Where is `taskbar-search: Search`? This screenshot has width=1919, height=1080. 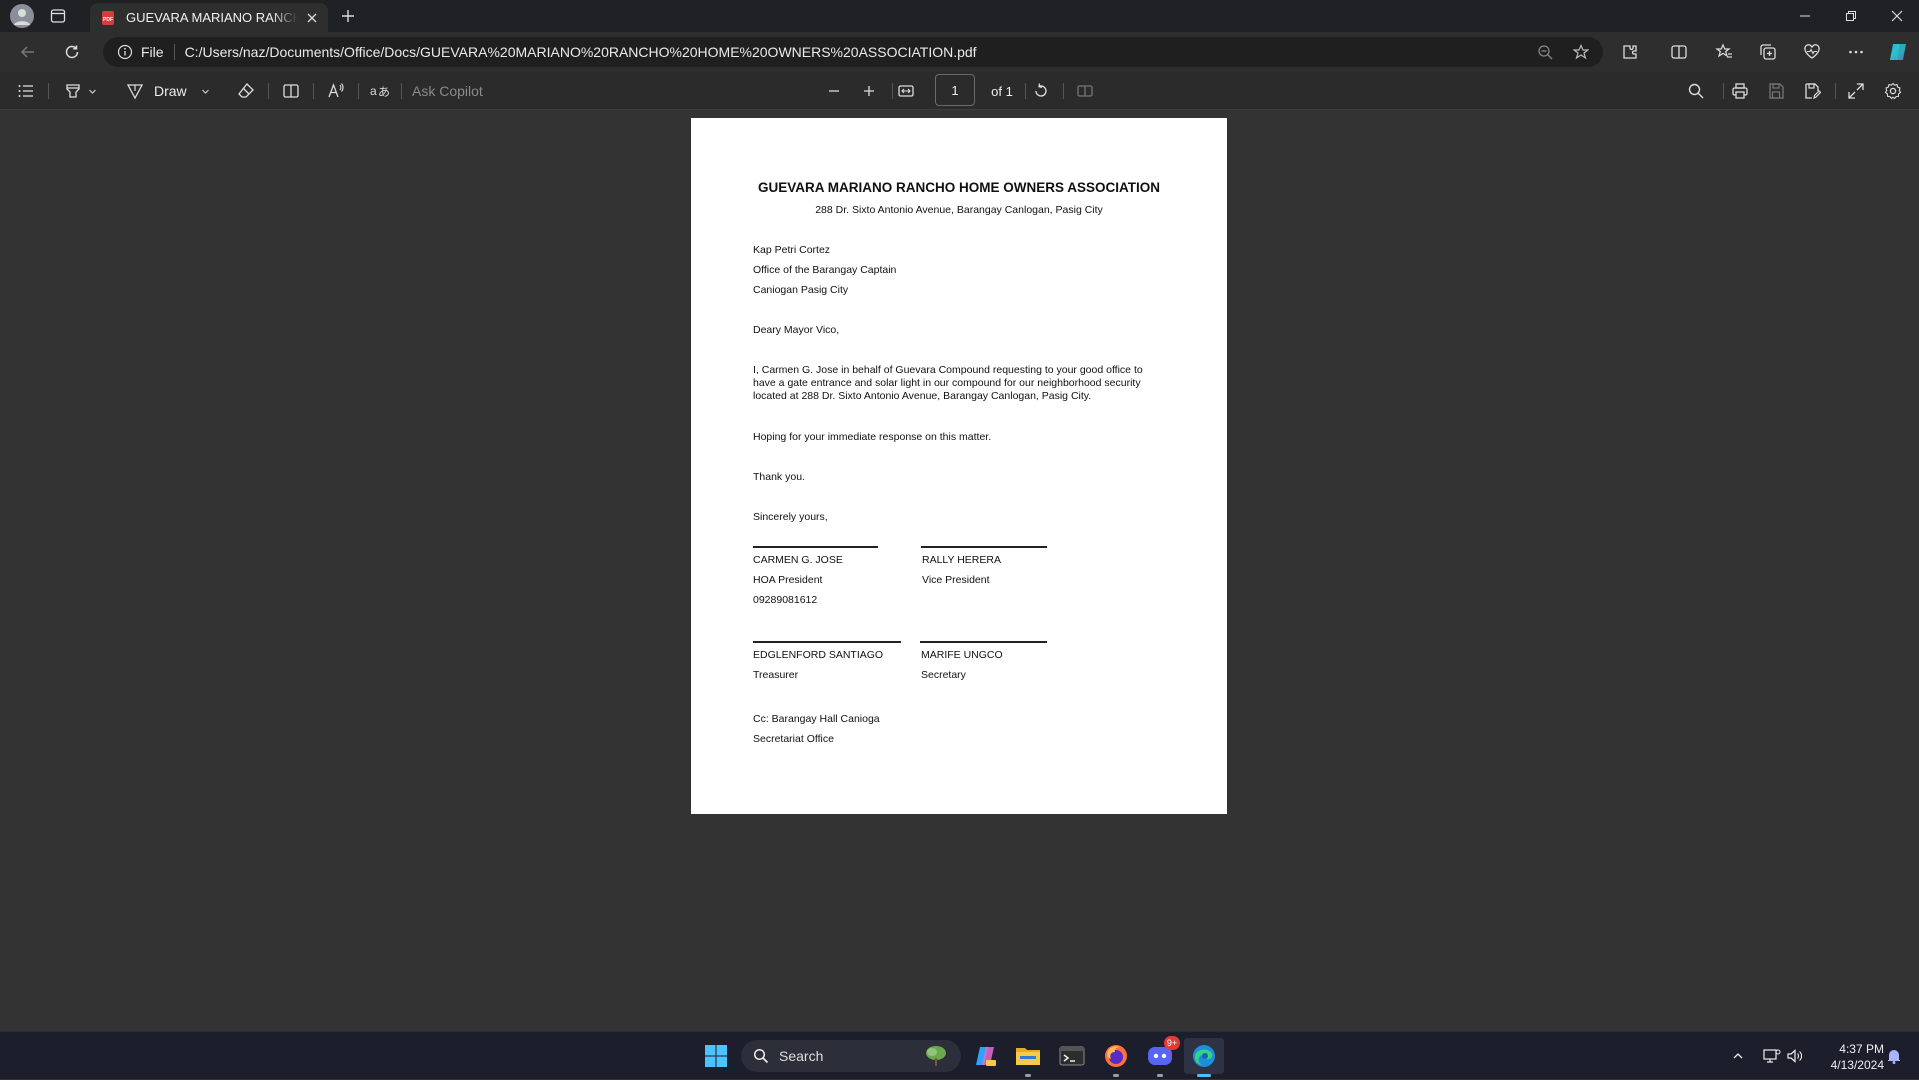 taskbar-search: Search is located at coordinates (851, 1056).